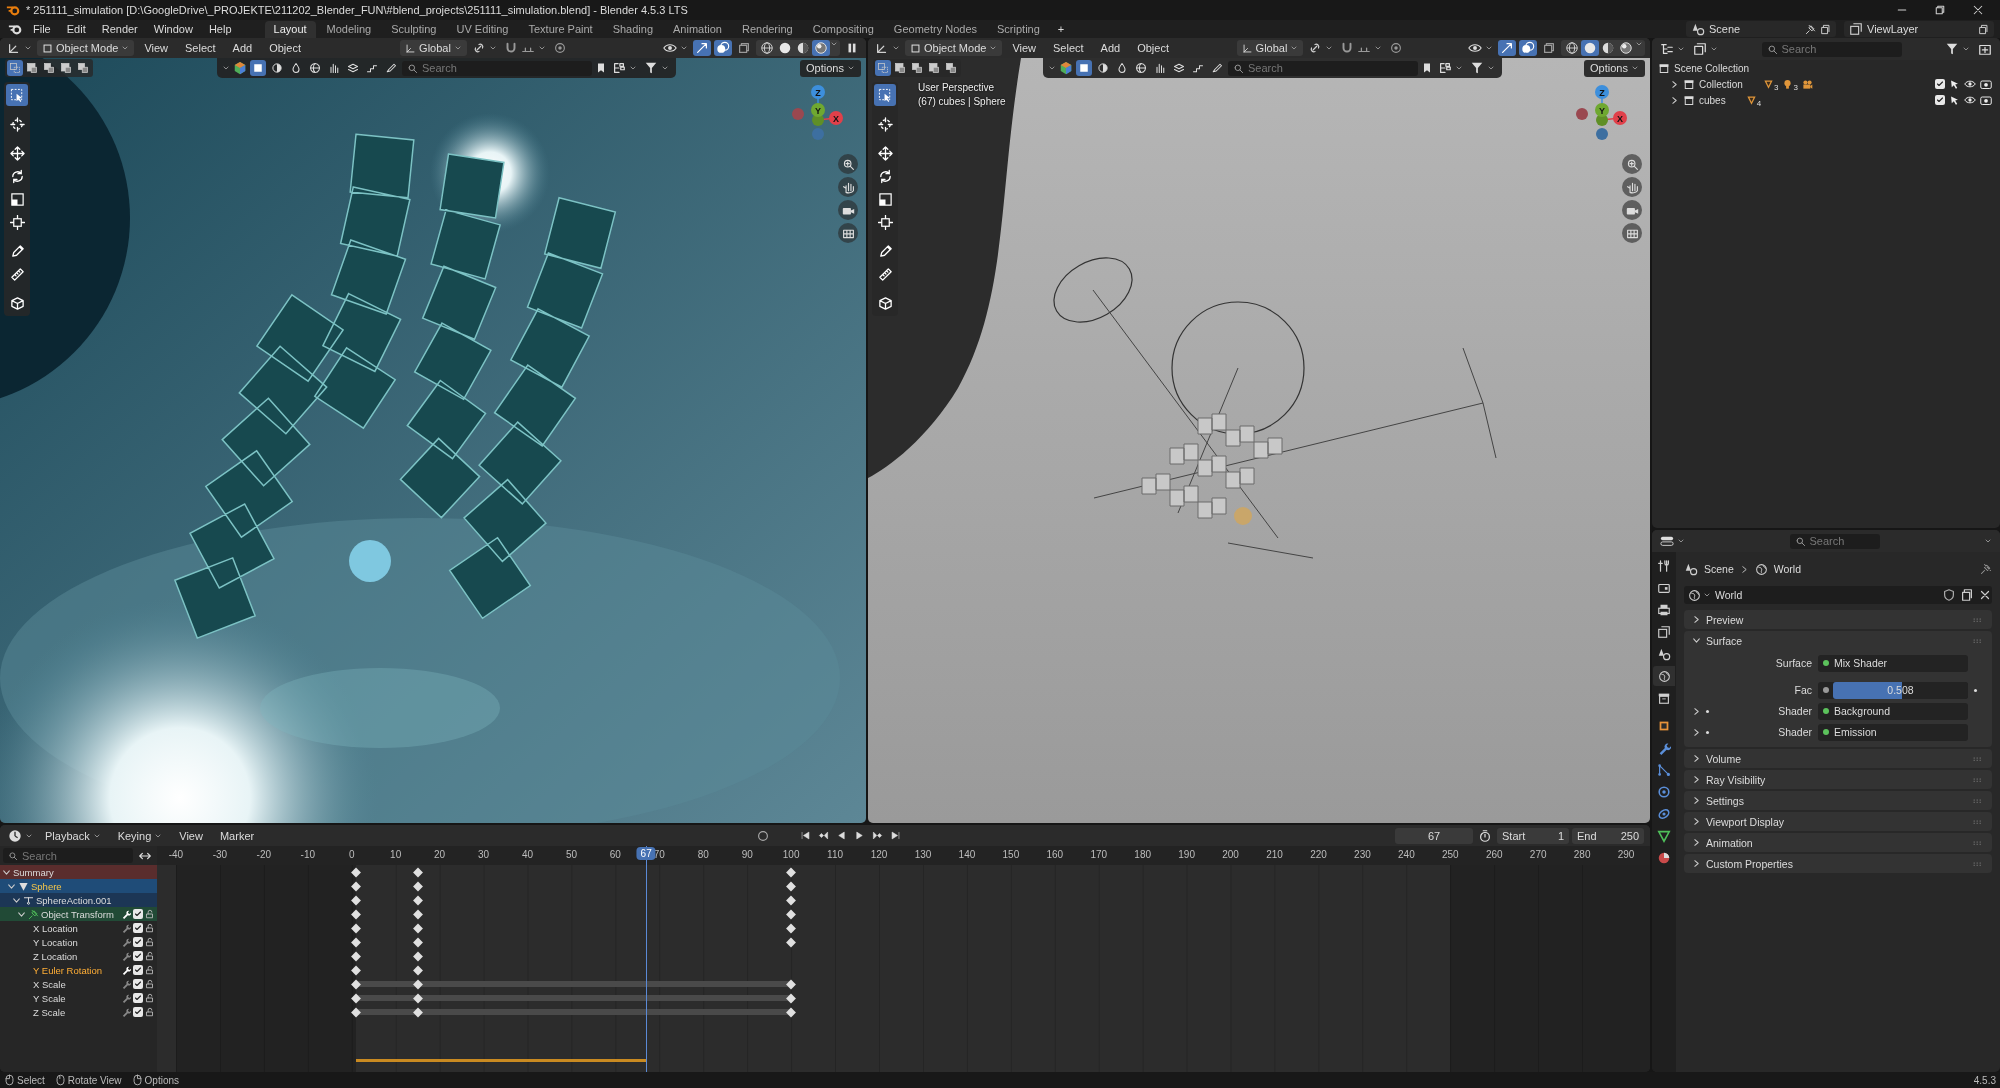  I want to click on channel-row: Y Euler Rotation, so click(78, 970).